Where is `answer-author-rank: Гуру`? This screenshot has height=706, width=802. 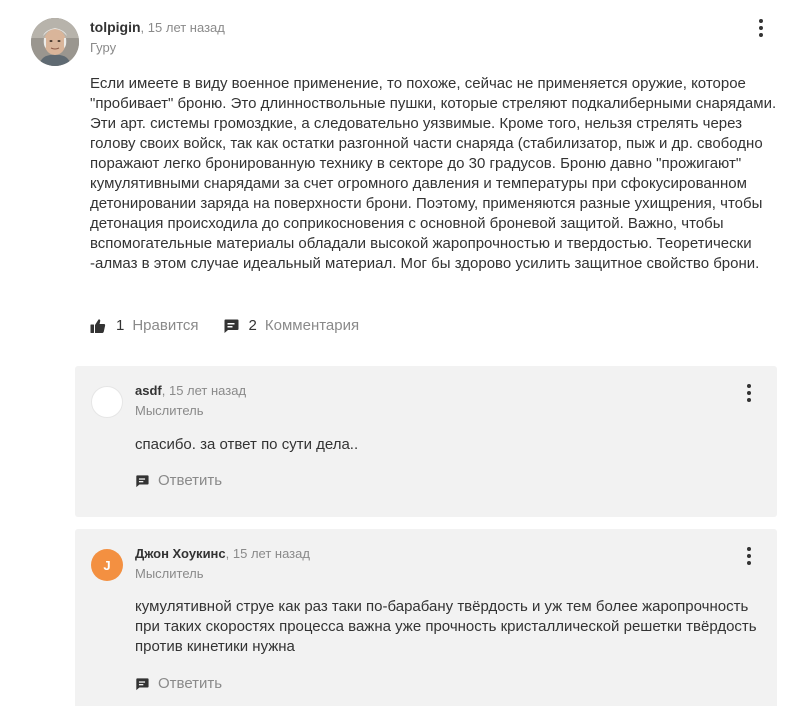
answer-author-rank: Гуру is located at coordinates (103, 47).